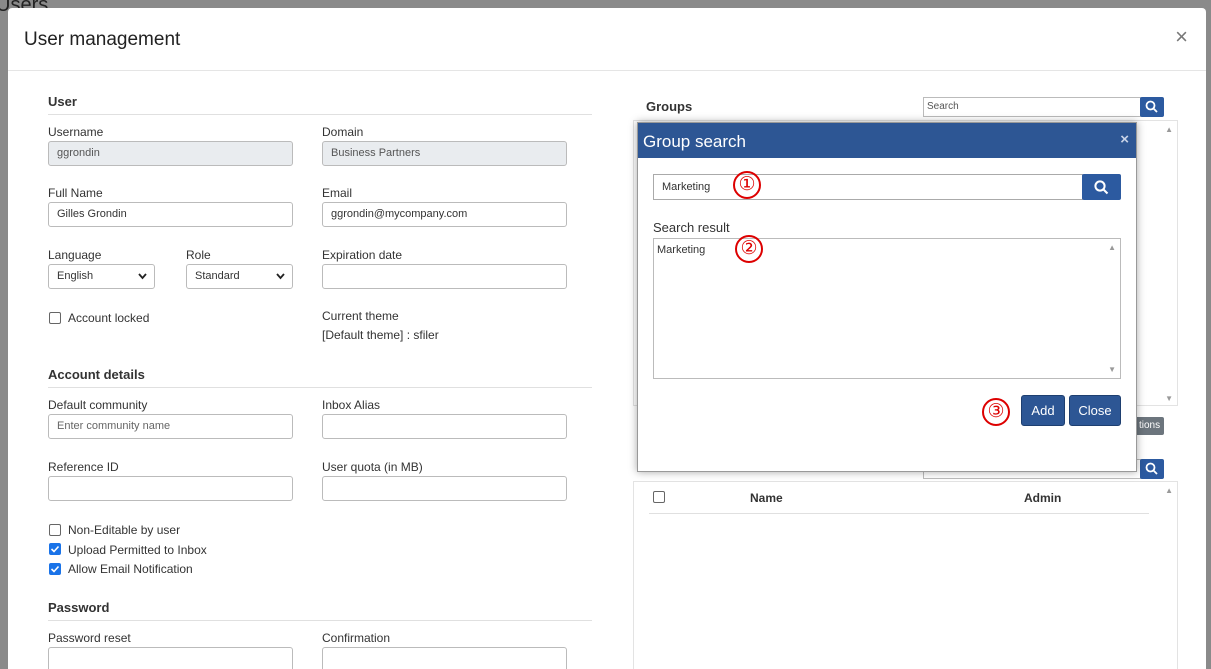 Image resolution: width=1211 pixels, height=669 pixels. What do you see at coordinates (747, 185) in the screenshot?
I see `callout-1: ①` at bounding box center [747, 185].